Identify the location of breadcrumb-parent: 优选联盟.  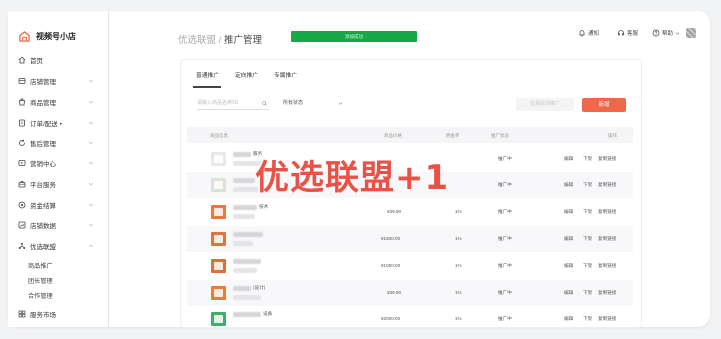
(197, 40).